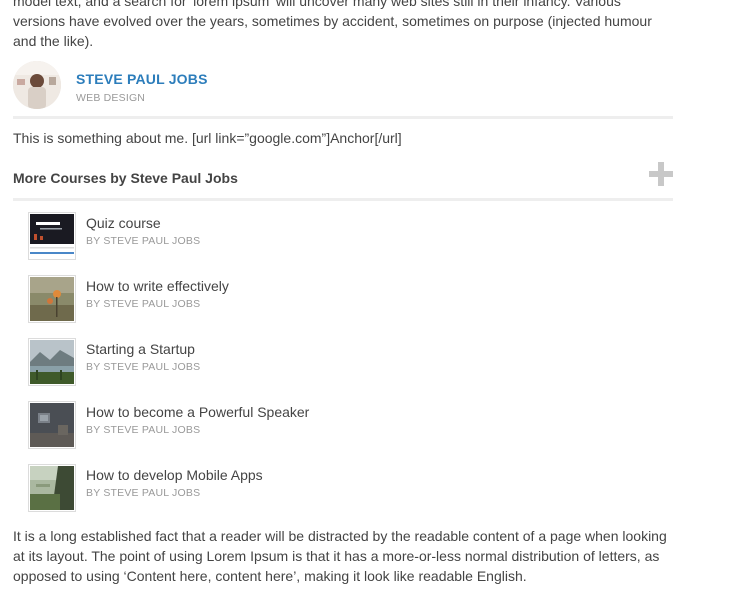 The image size is (747, 591). What do you see at coordinates (111, 98) in the screenshot?
I see `author-role: WEB DESIGN` at bounding box center [111, 98].